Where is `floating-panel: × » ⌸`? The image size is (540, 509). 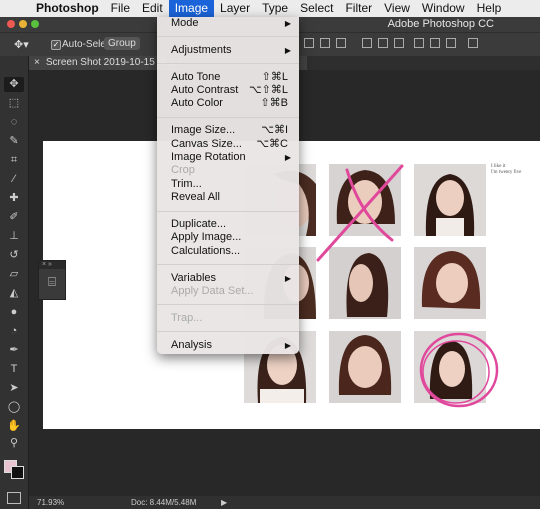 floating-panel: × » ⌸ is located at coordinates (52, 280).